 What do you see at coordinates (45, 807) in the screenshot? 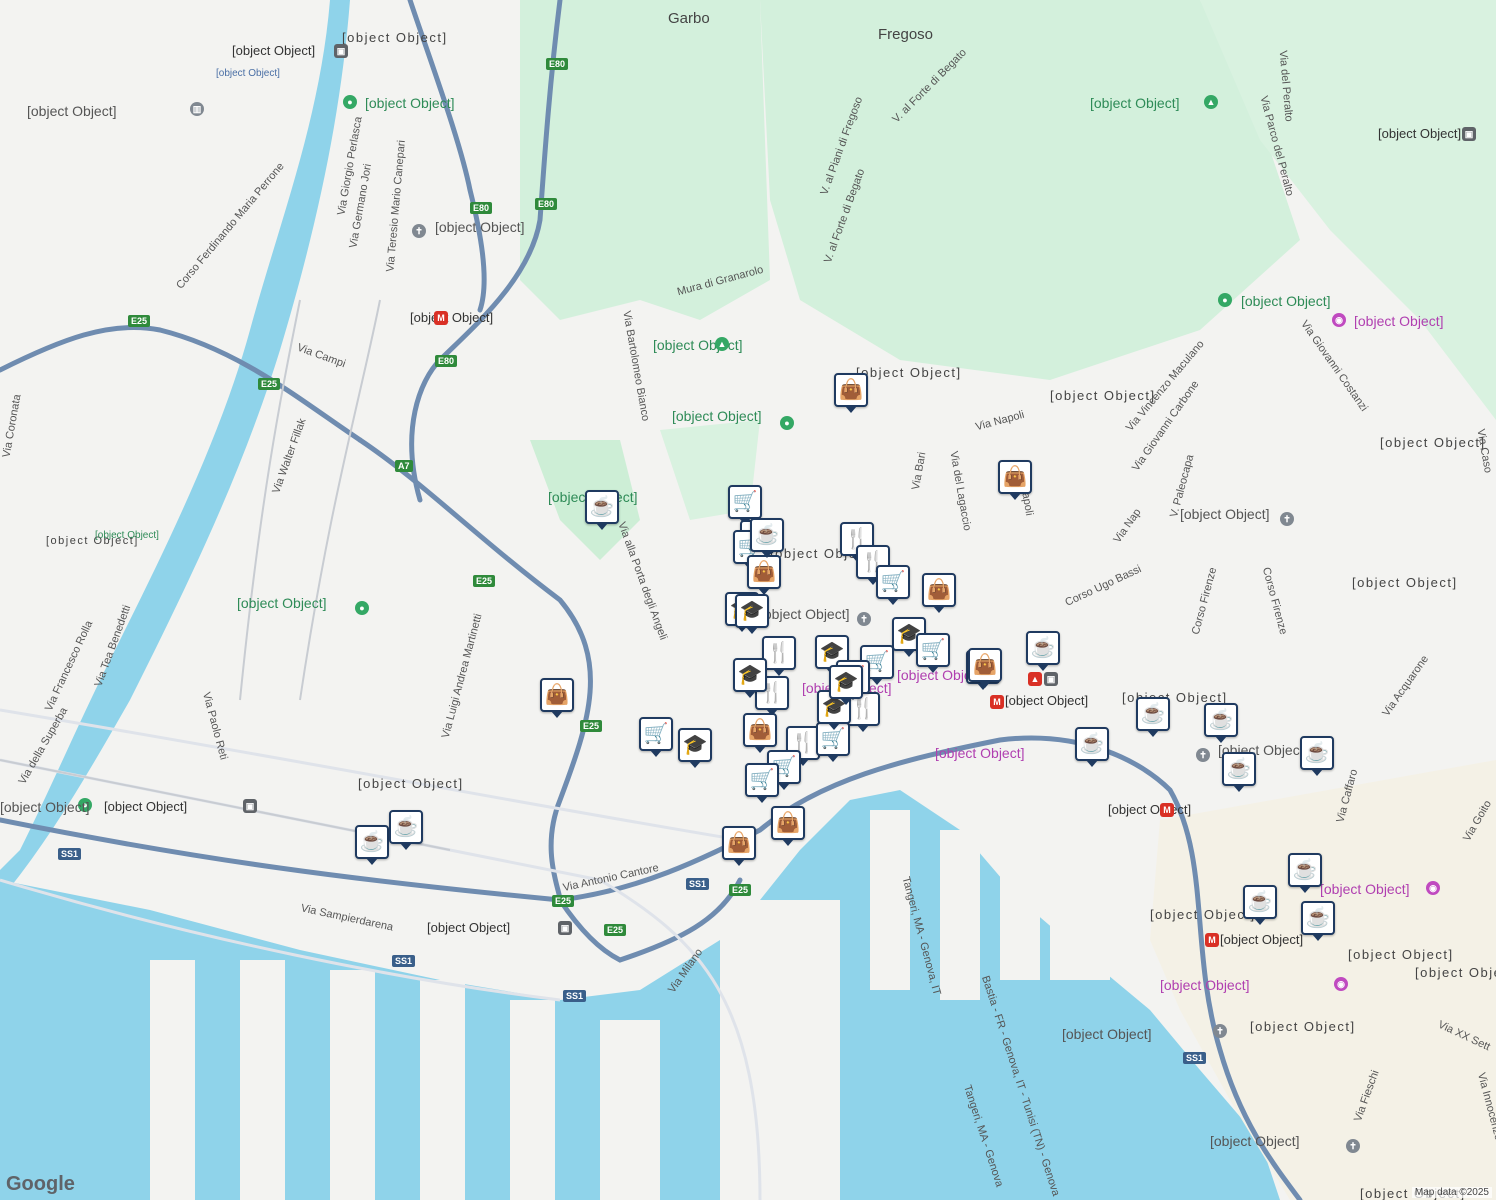
I see `place-ds-stadium: [object Object]` at bounding box center [45, 807].